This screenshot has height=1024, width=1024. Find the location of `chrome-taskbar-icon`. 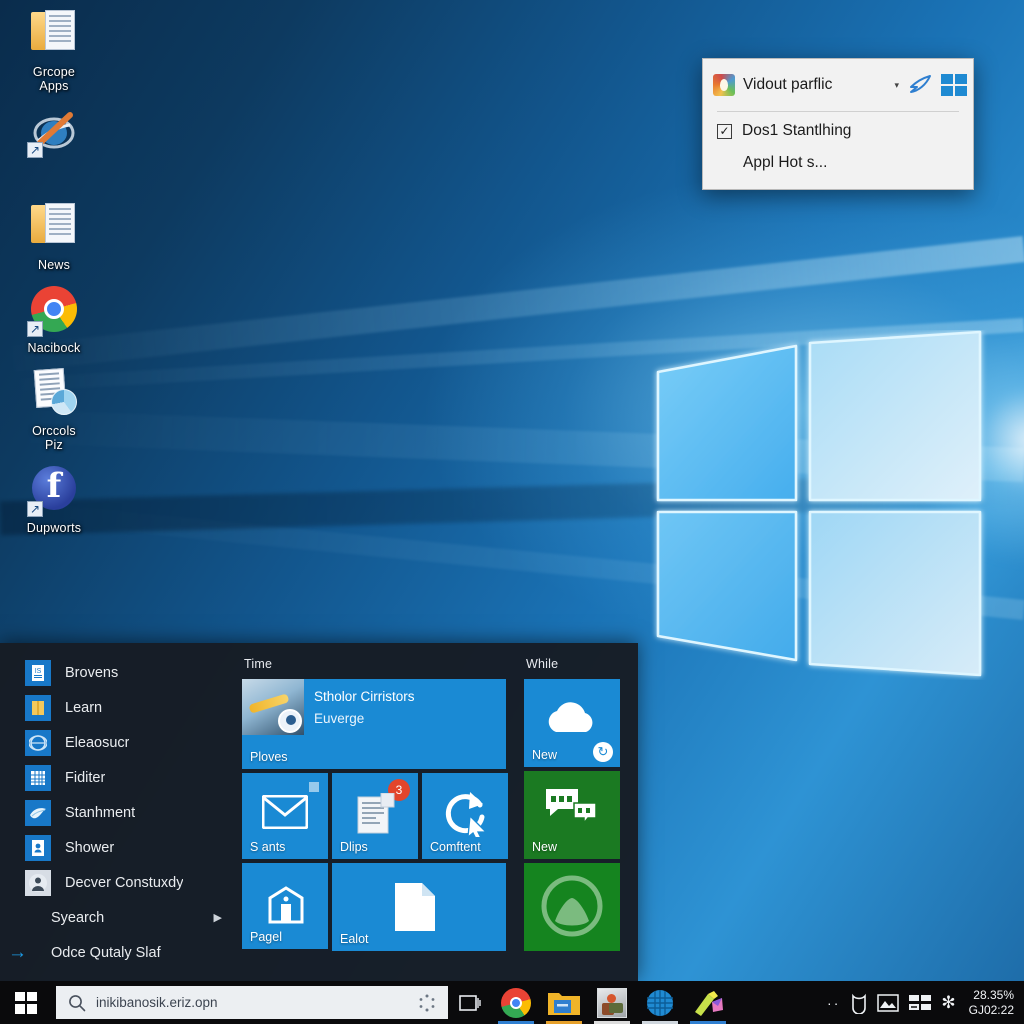

chrome-taskbar-icon is located at coordinates (516, 1002).